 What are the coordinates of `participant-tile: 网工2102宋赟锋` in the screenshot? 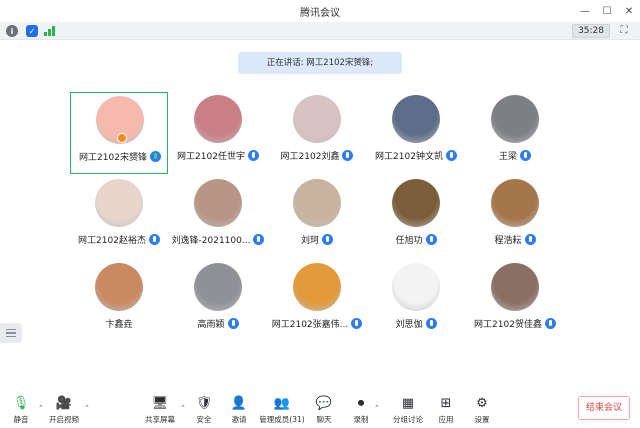 It's located at (119, 133).